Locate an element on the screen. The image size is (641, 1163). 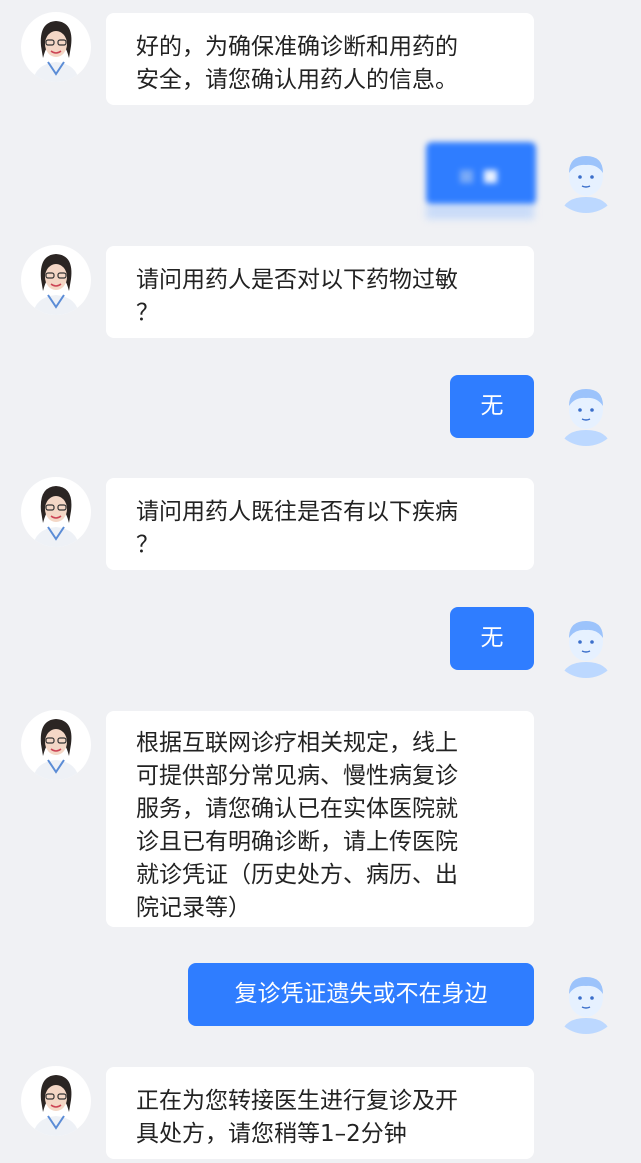
redacted-user-message-bubble is located at coordinates (481, 173).